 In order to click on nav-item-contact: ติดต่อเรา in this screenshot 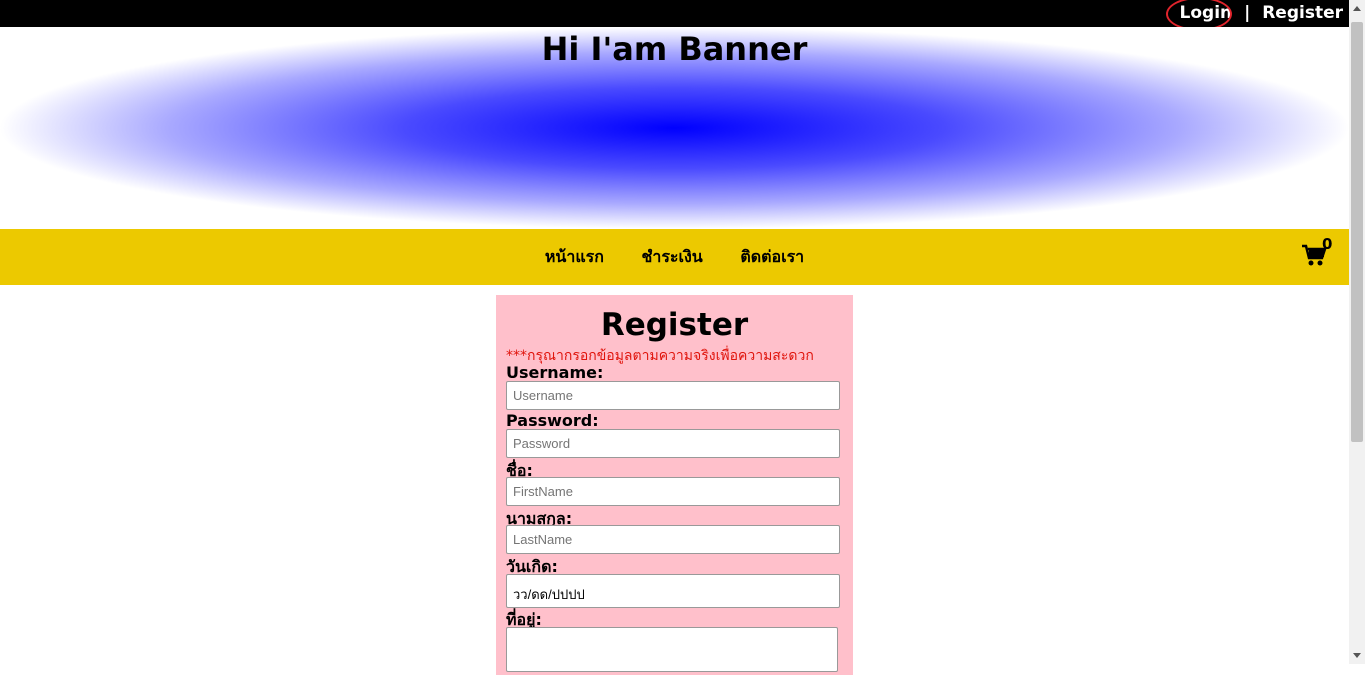, I will do `click(772, 256)`.